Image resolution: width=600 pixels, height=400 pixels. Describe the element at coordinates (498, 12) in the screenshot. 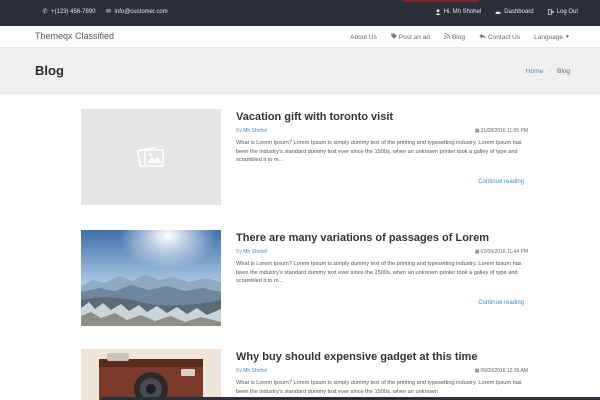

I see `dashboard-icon` at that location.